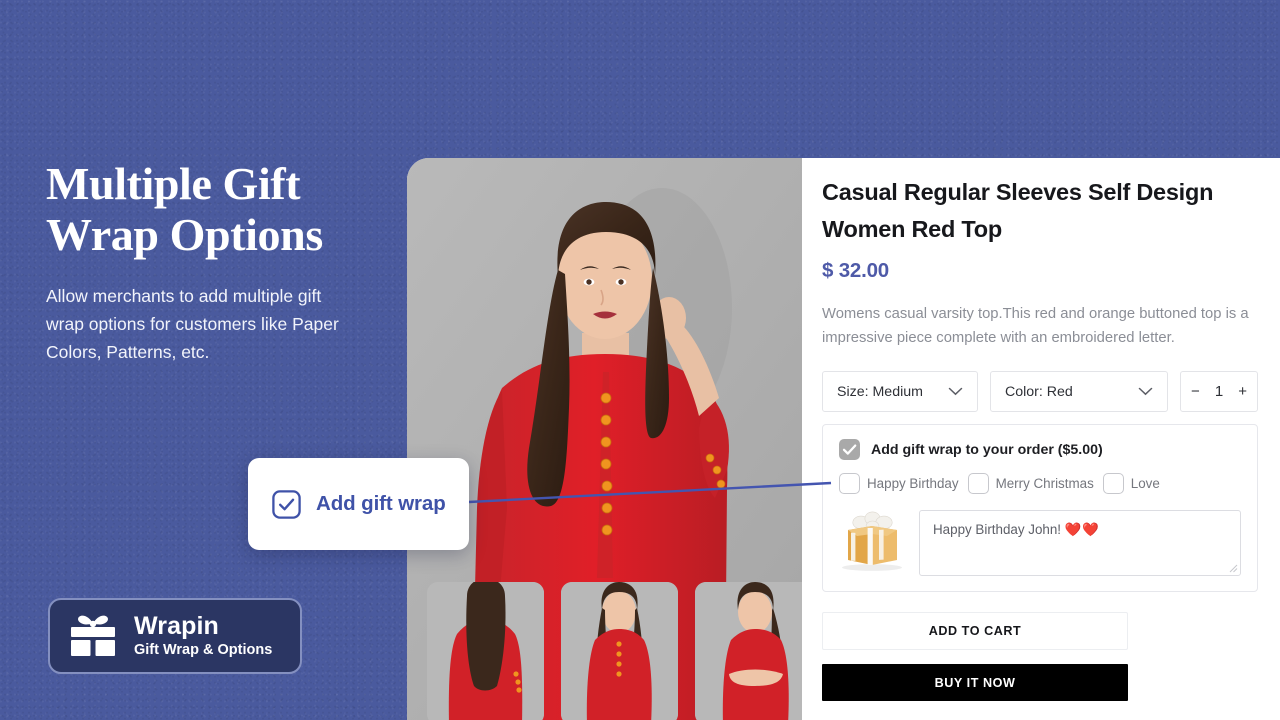 This screenshot has height=720, width=1280. What do you see at coordinates (173, 183) in the screenshot?
I see `promo-heading-line1: Multiple Gift` at bounding box center [173, 183].